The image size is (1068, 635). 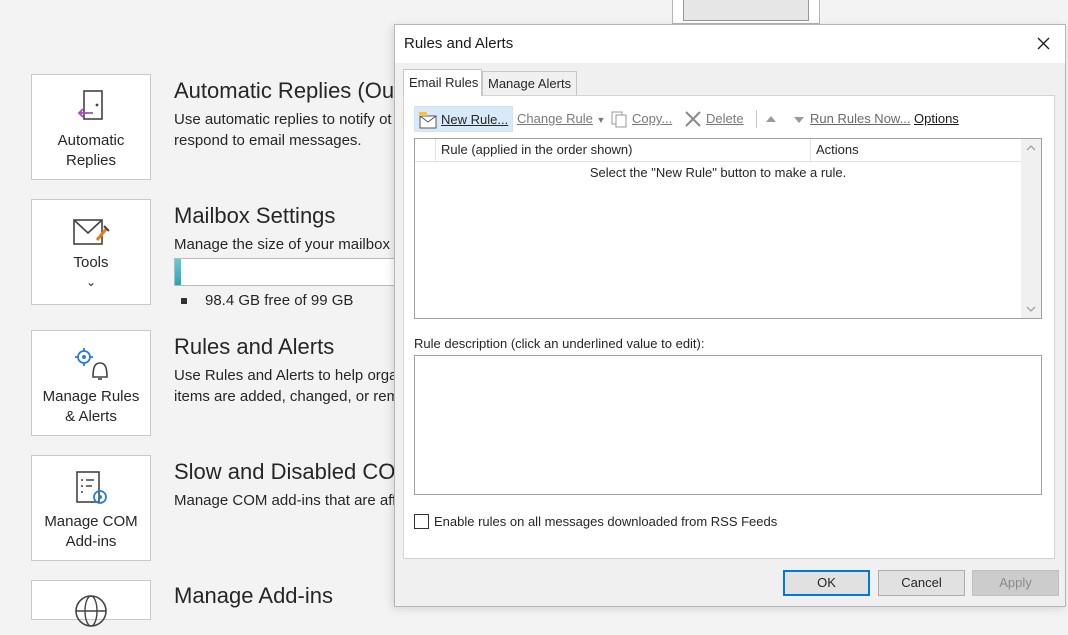 I want to click on manage-addins-tile, so click(x=91, y=603).